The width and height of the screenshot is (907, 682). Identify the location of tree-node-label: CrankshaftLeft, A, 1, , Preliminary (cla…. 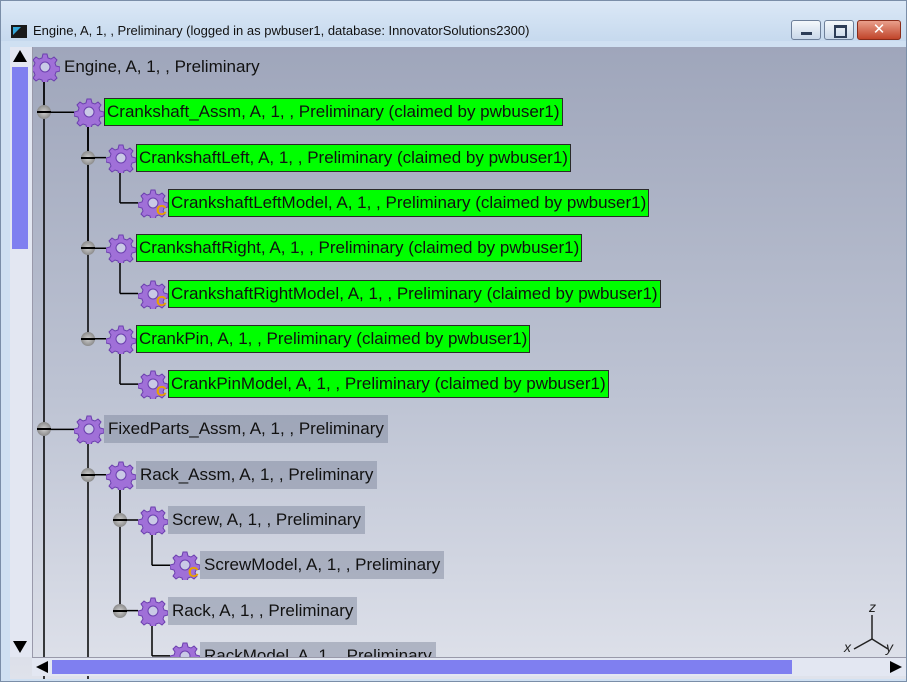
(353, 157).